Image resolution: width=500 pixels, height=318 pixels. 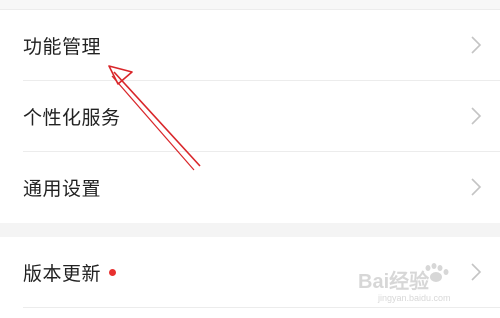 I want to click on menu-item-label: 功能管理, so click(x=62, y=46).